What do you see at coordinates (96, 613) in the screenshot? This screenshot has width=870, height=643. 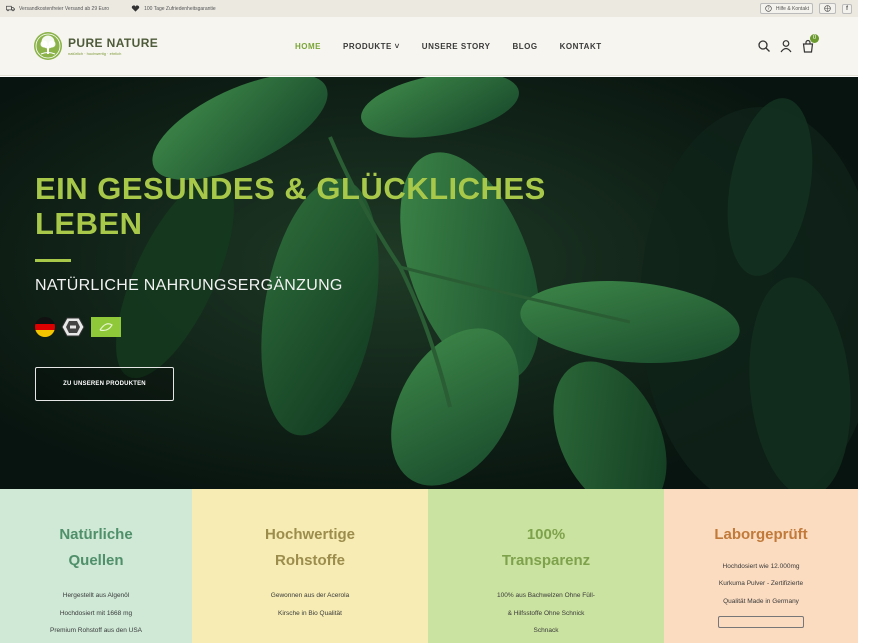 I see `feature-text: Hochdosiert mit 1668 mg` at bounding box center [96, 613].